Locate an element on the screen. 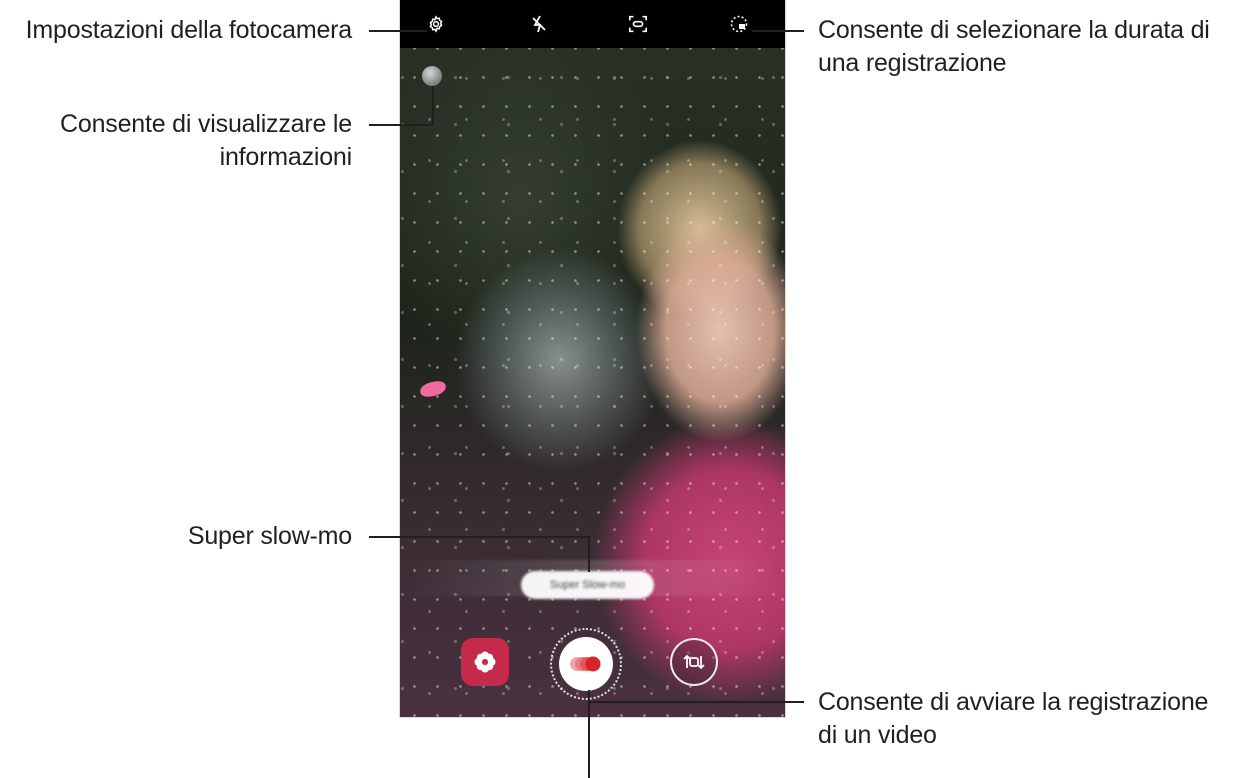 The width and height of the screenshot is (1233, 778). switch-camera-icon is located at coordinates (694, 662).